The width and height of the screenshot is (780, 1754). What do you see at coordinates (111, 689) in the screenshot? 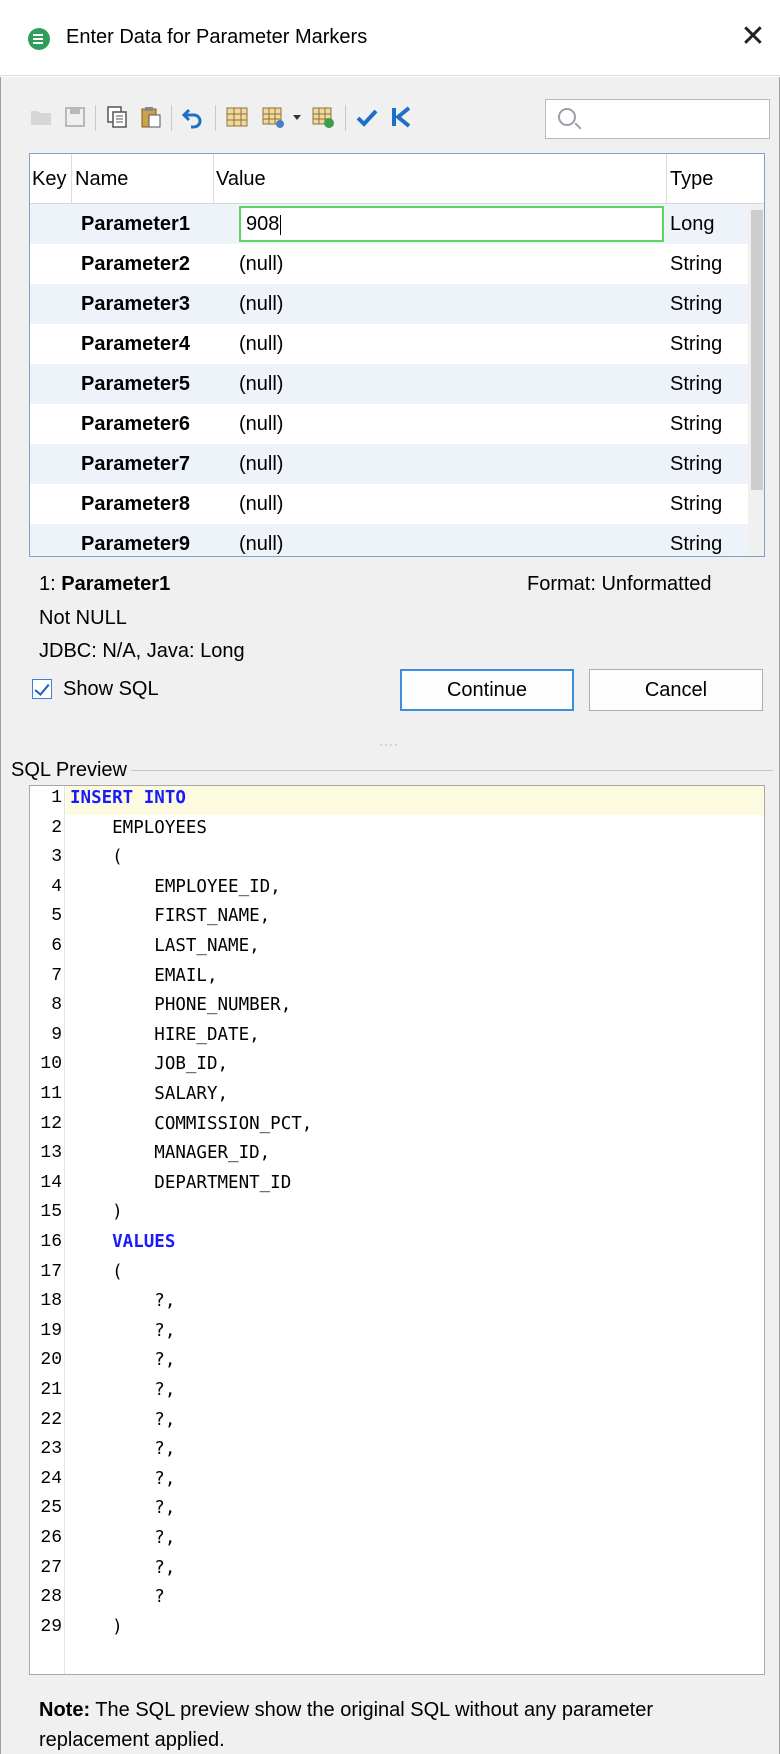
I see `show-sql-label: Show SQL` at bounding box center [111, 689].